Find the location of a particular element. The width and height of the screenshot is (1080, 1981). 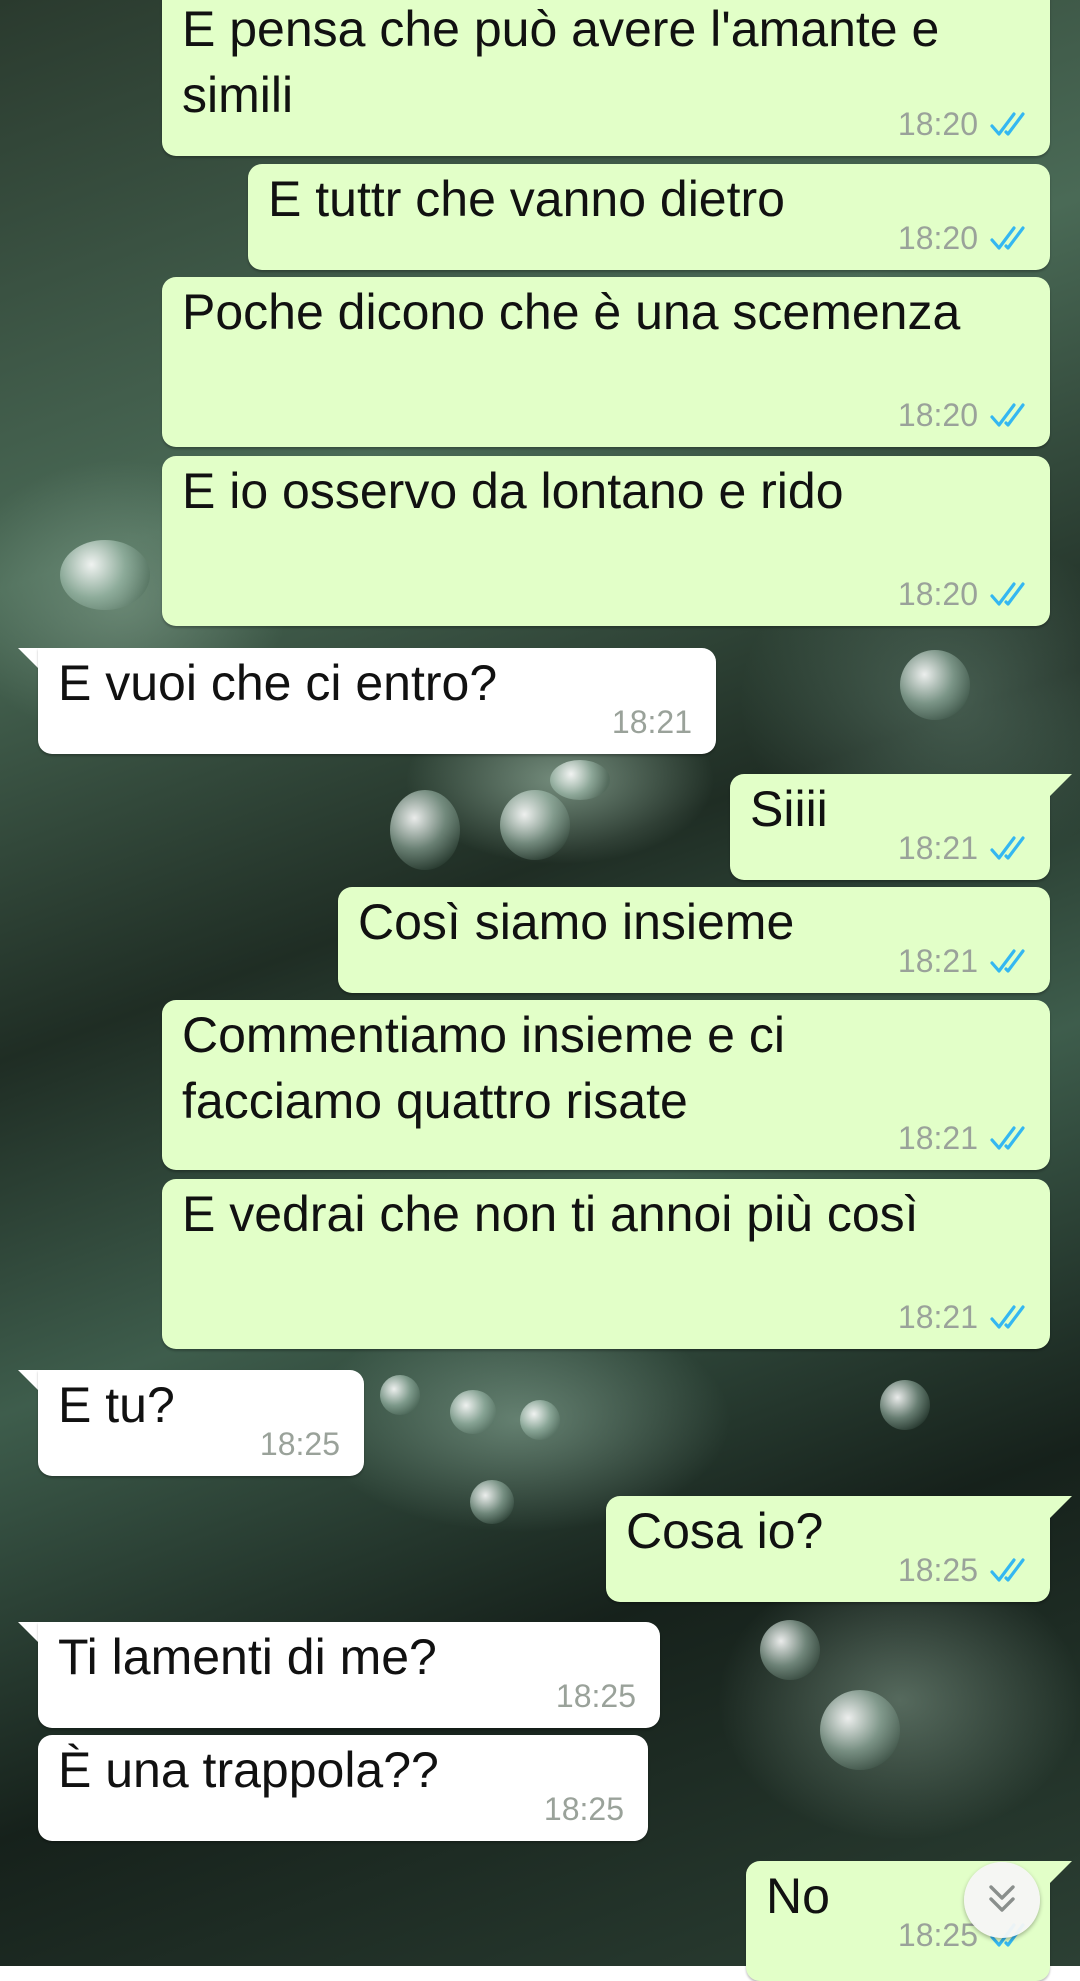

message-bubble-outgoing: Poche dicono che è una scemenza 18:20 is located at coordinates (606, 362).